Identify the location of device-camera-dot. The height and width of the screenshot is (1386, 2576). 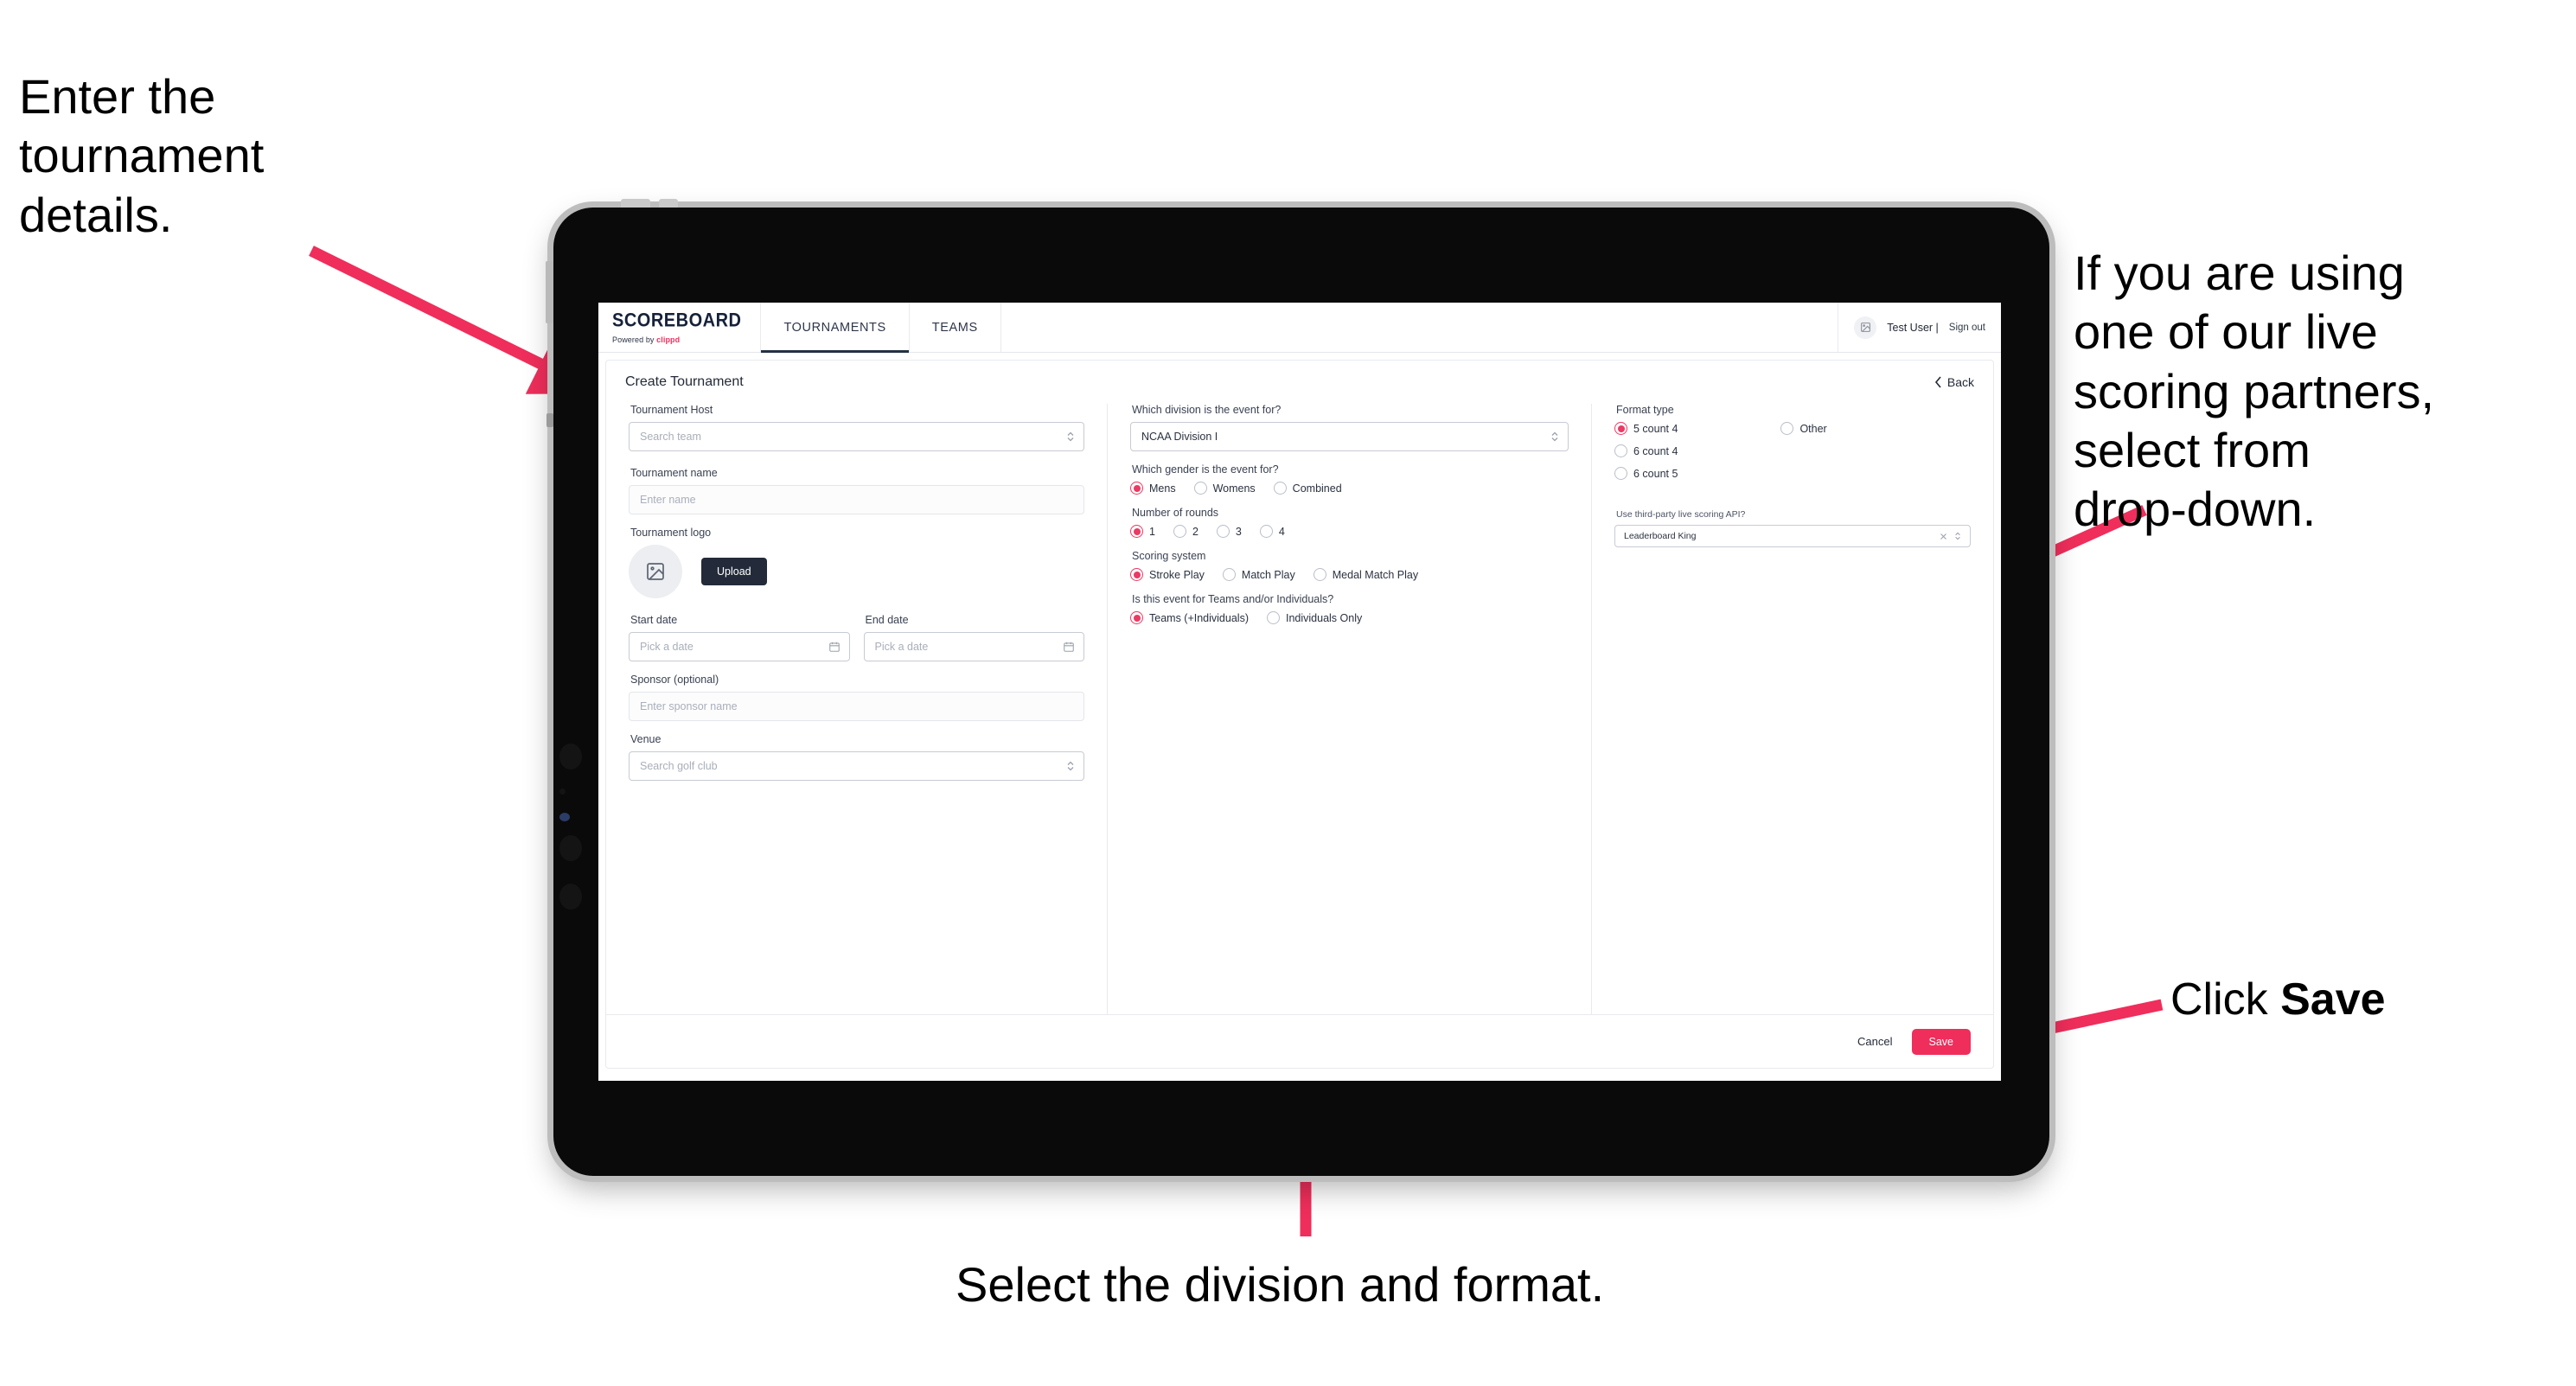
(564, 817).